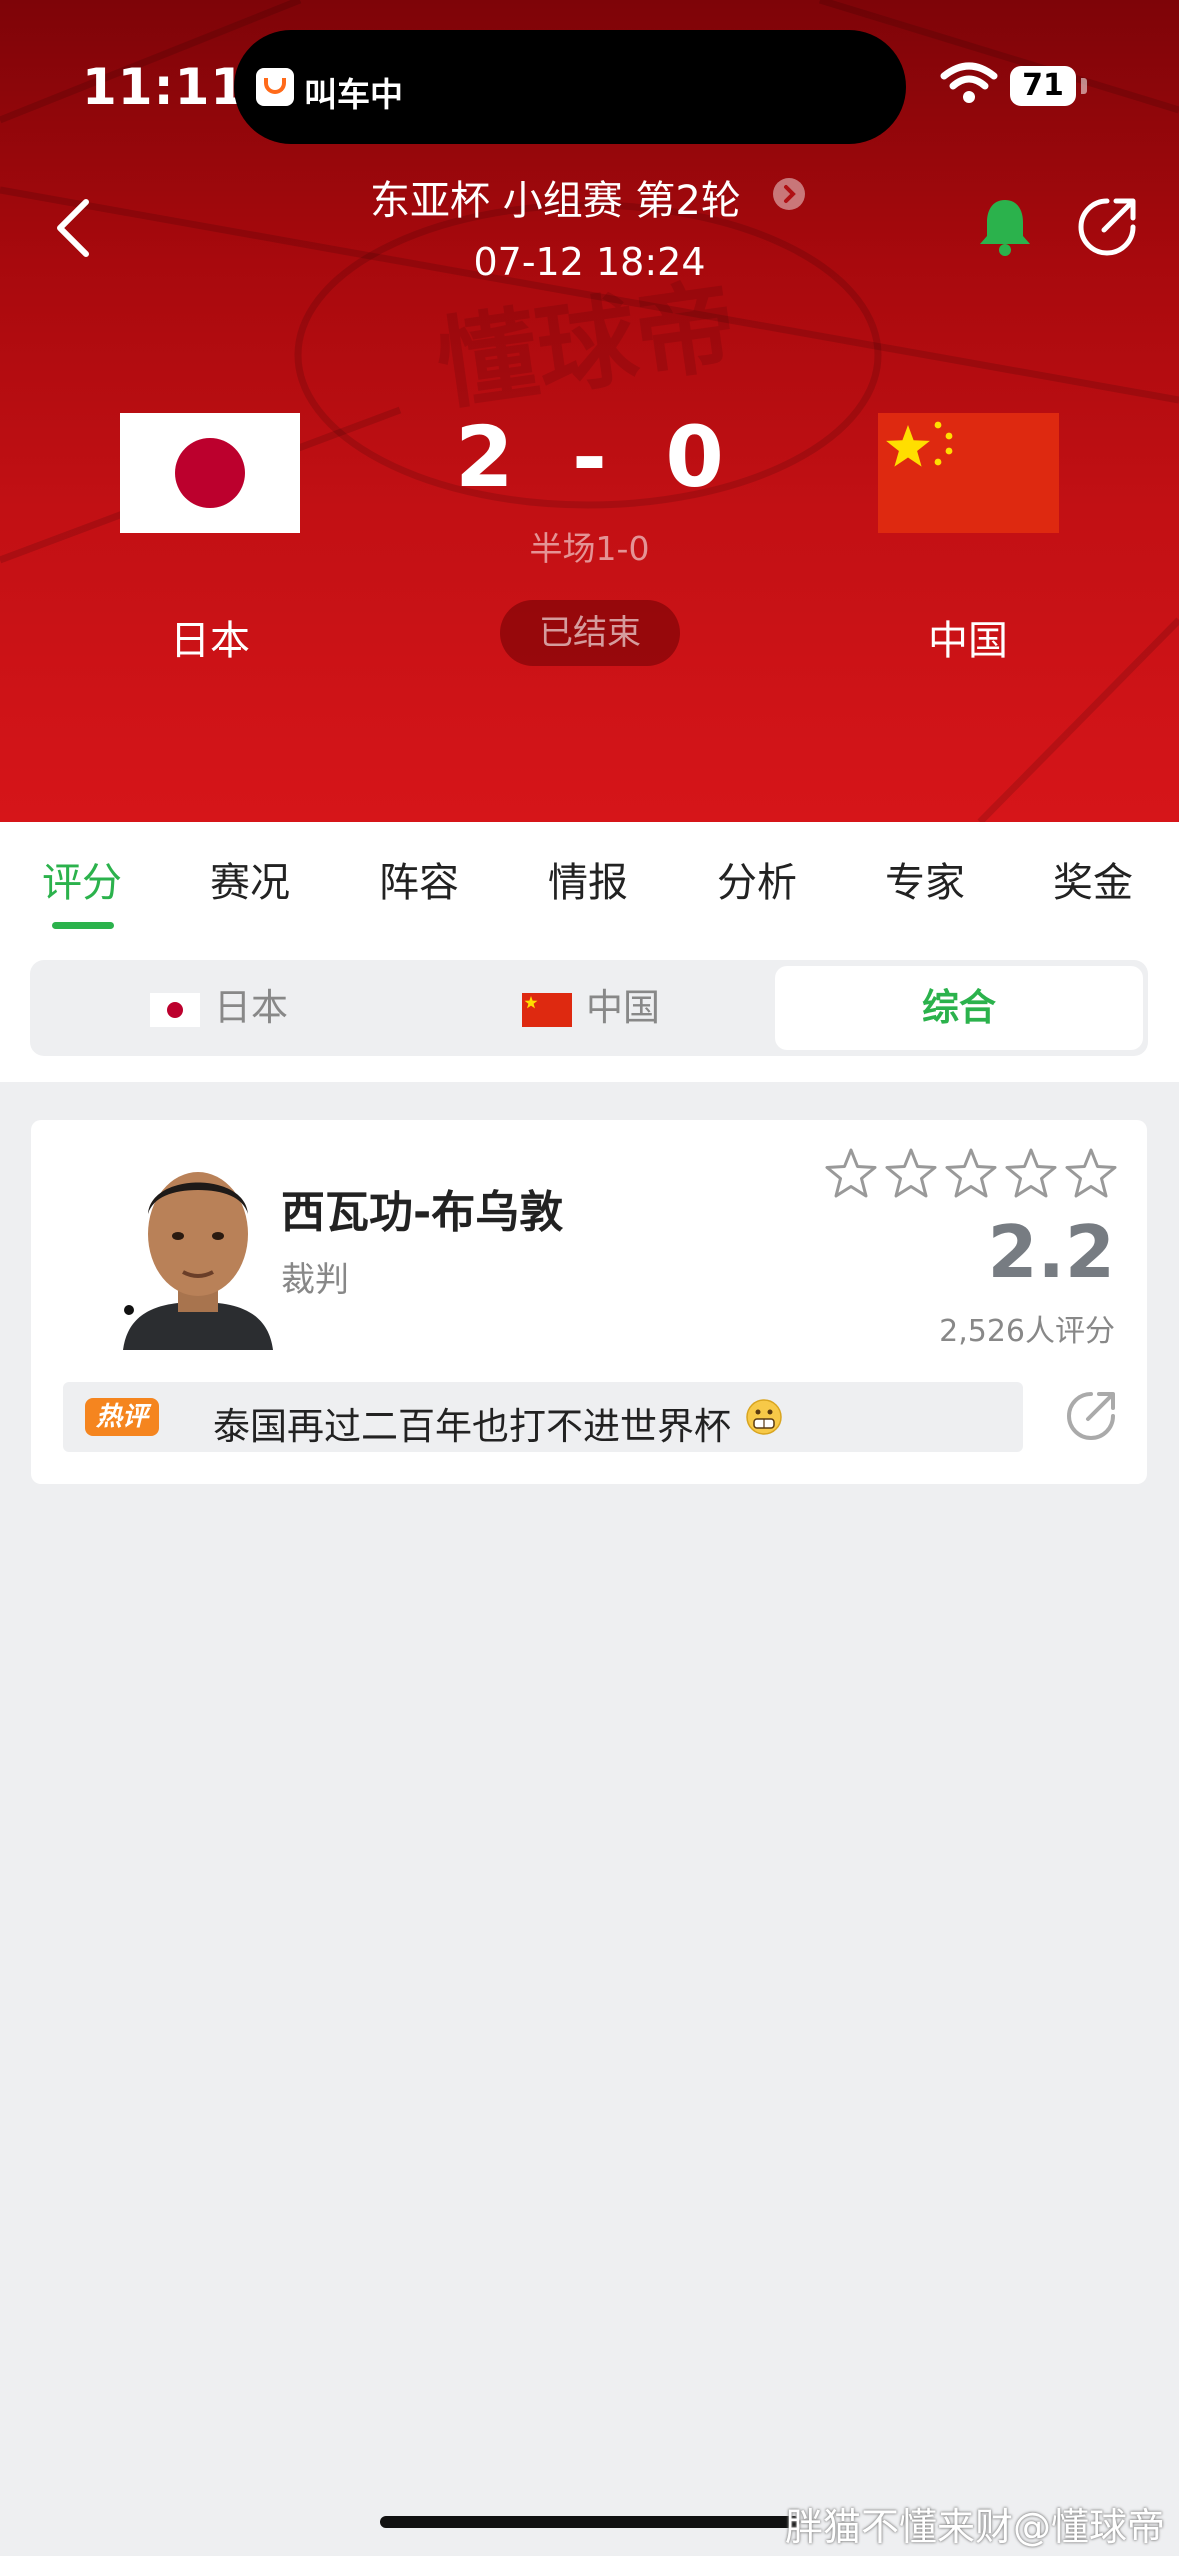 This screenshot has height=2556, width=1179. I want to click on hot-comment: 热评 泰国再过二百年也打不进世界杯, so click(543, 1417).